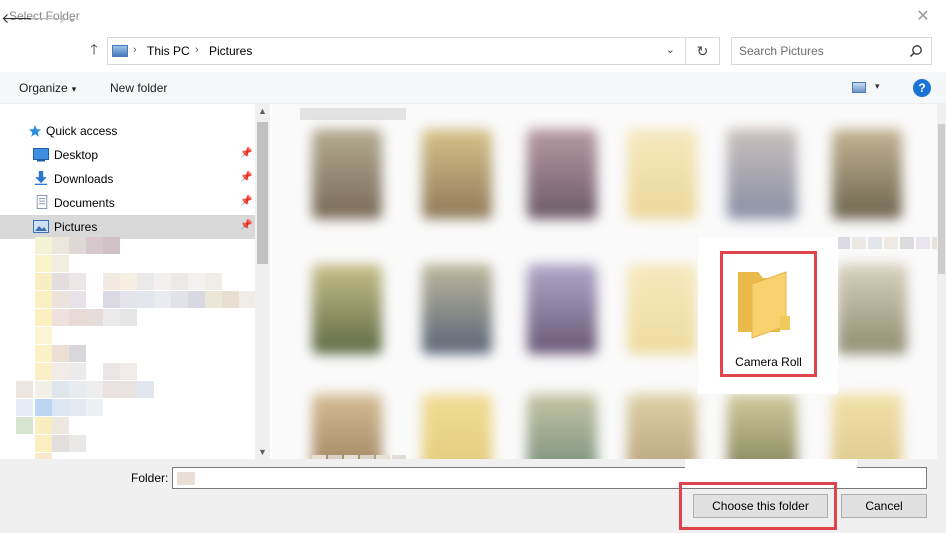  Describe the element at coordinates (670, 49) in the screenshot. I see `address-dropdown-icon: ⌄` at that location.